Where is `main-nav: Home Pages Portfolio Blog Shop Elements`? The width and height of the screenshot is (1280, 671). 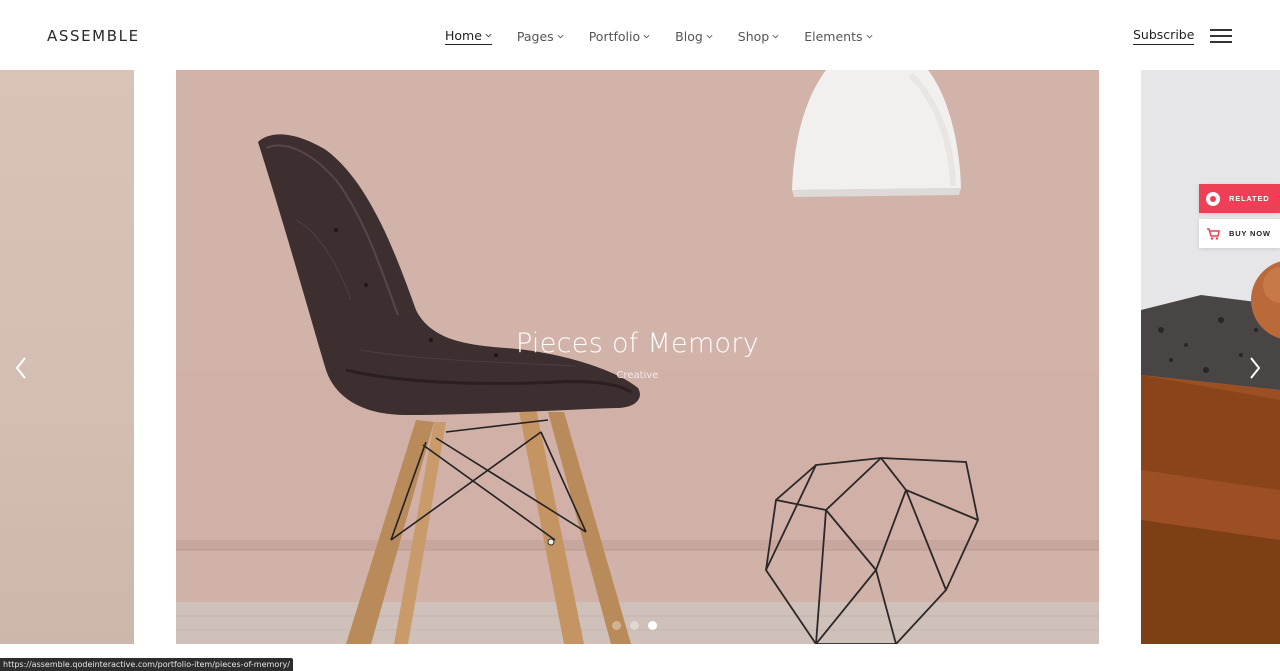 main-nav: Home Pages Portfolio Blog Shop Elements is located at coordinates (671, 36).